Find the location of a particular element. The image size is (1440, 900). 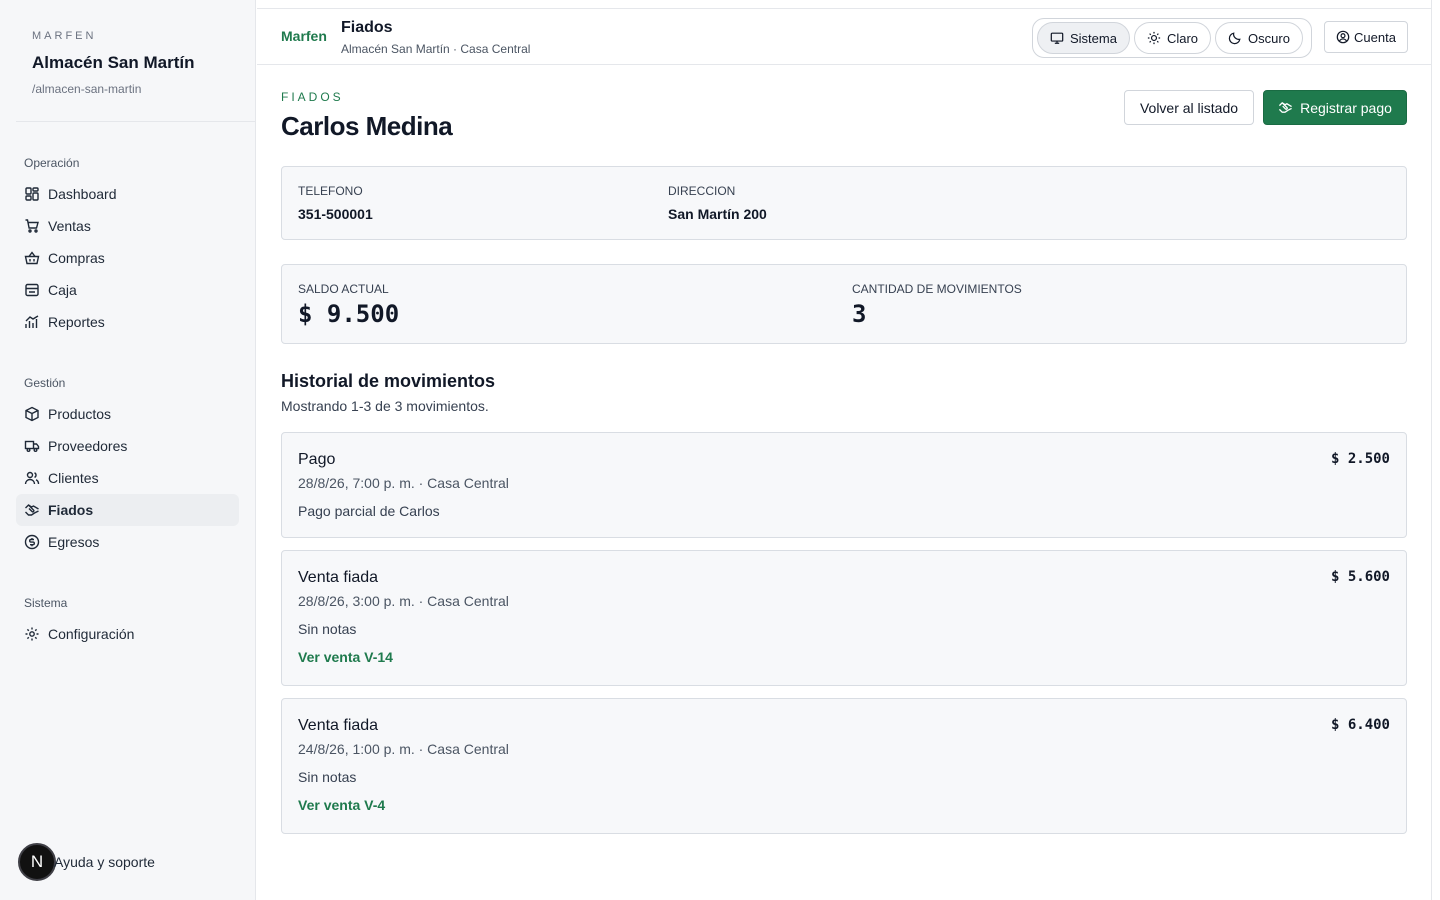

sidebar-item-label: Caja is located at coordinates (62, 290).